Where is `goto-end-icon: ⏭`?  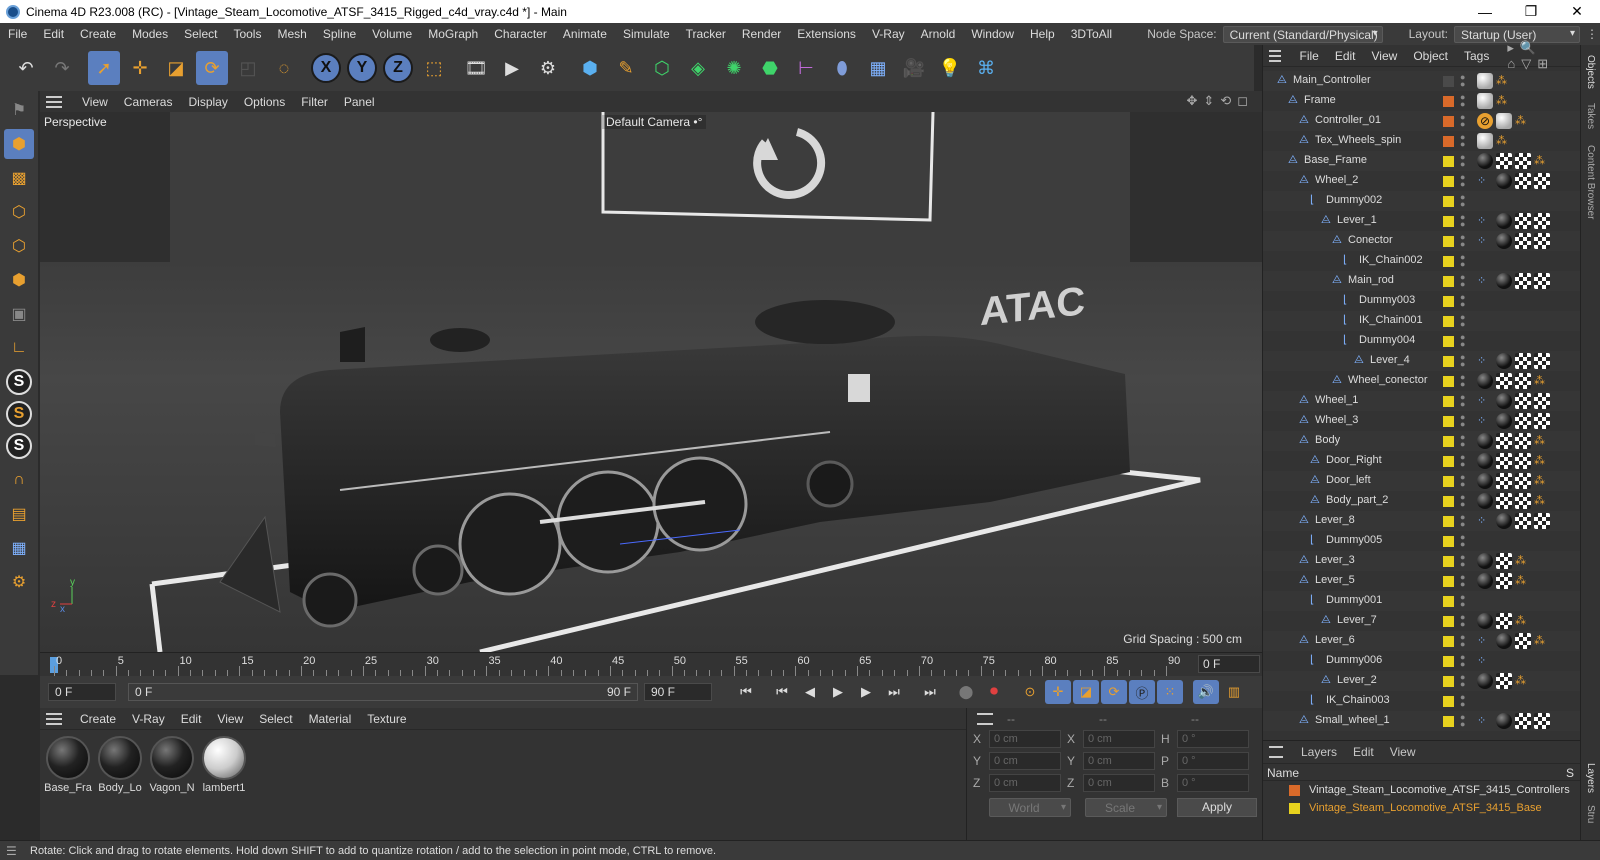
goto-end-icon: ⏭ is located at coordinates (930, 692).